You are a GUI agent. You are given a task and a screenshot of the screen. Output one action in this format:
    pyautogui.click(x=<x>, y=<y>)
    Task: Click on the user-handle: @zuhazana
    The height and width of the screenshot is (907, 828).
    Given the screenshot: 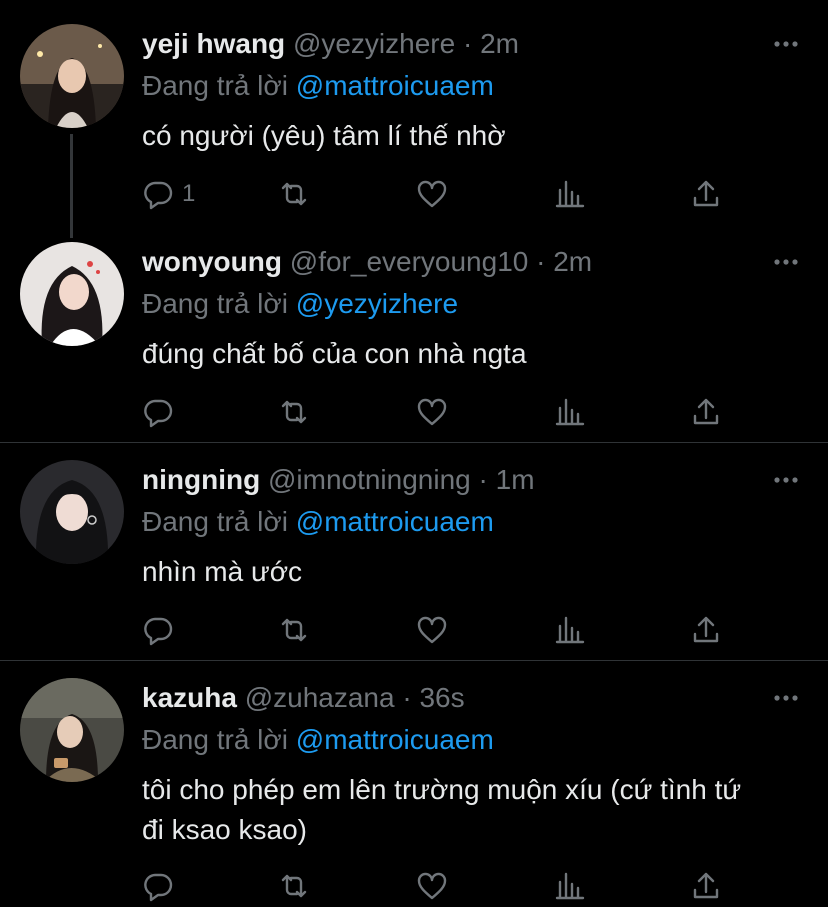 What is the action you would take?
    pyautogui.click(x=320, y=697)
    